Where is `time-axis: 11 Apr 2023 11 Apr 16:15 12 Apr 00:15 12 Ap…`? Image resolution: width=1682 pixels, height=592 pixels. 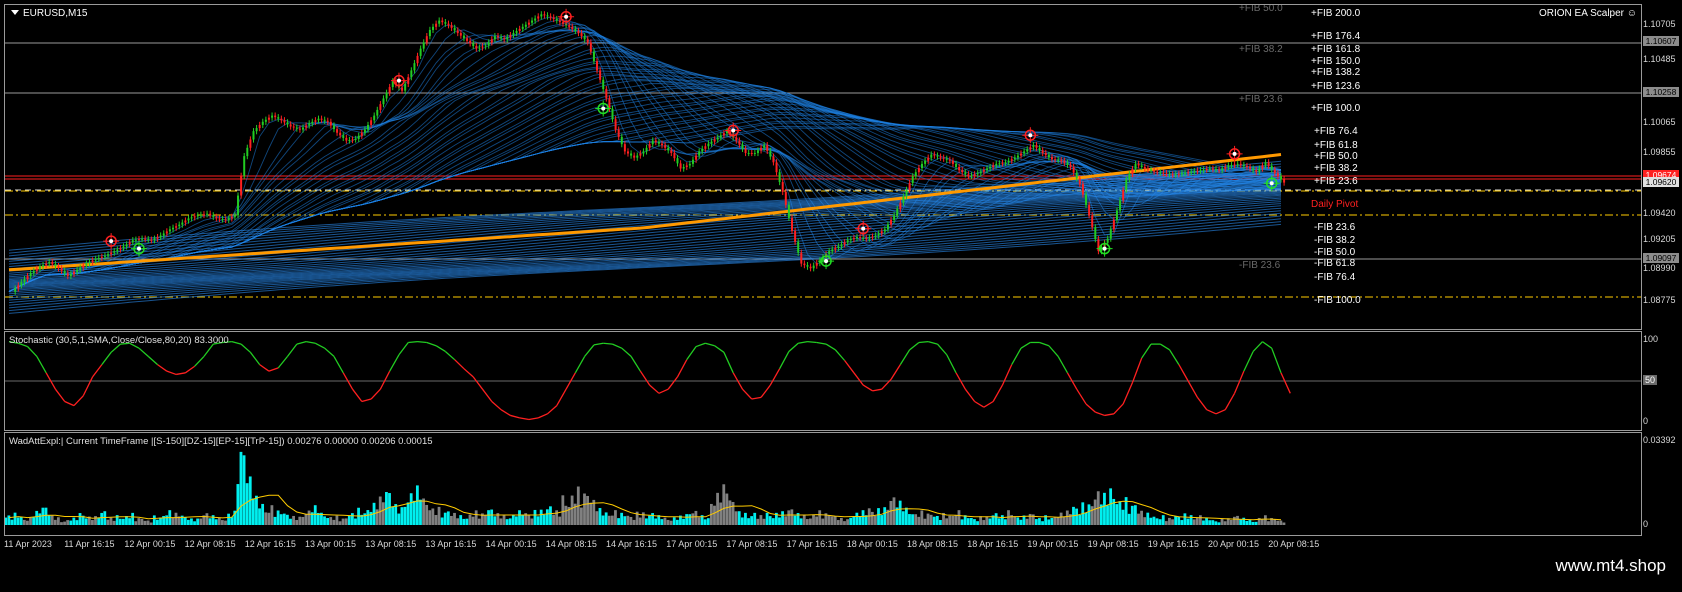
time-axis: 11 Apr 2023 11 Apr 16:15 12 Apr 00:15 12 Ap… is located at coordinates (820, 544).